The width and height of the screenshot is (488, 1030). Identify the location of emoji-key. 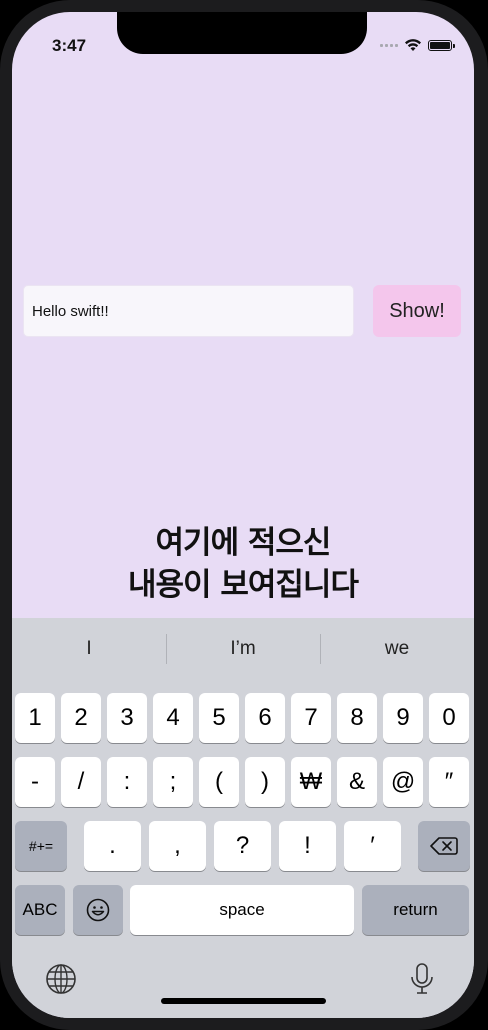
(98, 910).